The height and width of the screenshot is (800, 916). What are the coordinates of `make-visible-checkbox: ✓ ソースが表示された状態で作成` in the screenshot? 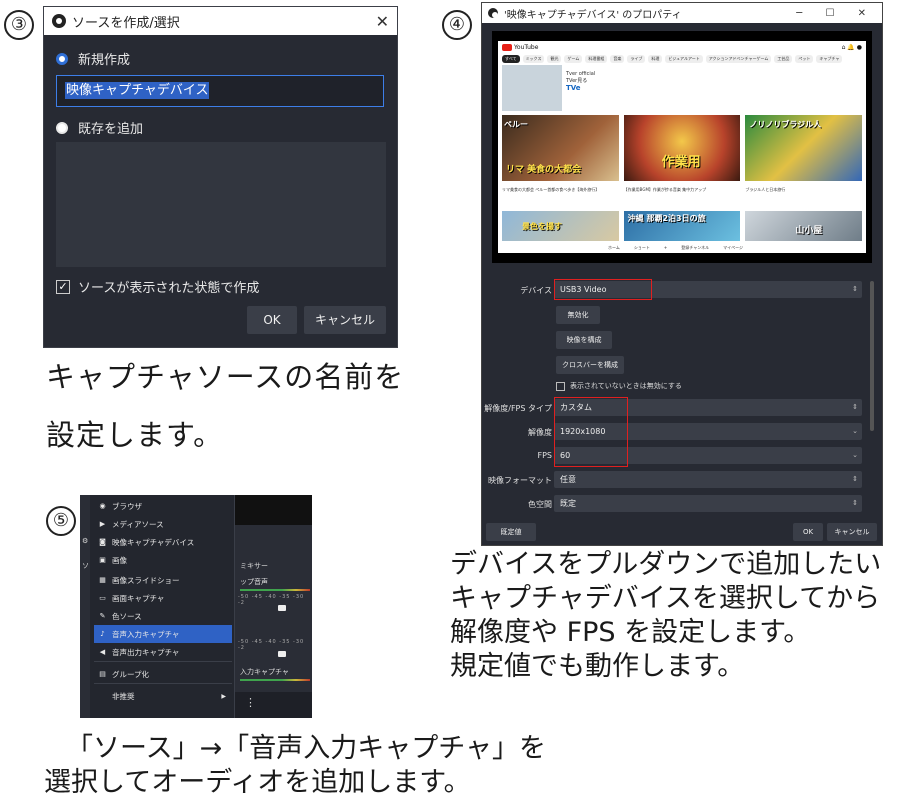 It's located at (157, 286).